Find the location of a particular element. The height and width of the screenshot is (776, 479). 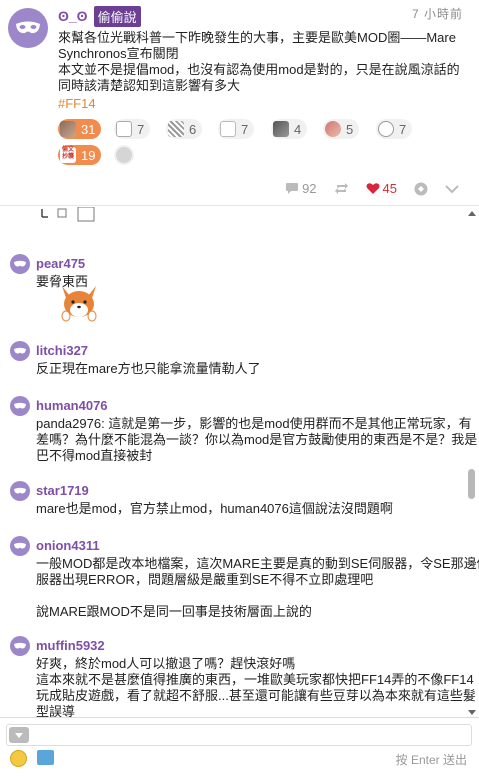

reaction-button: 6 is located at coordinates (184, 129).